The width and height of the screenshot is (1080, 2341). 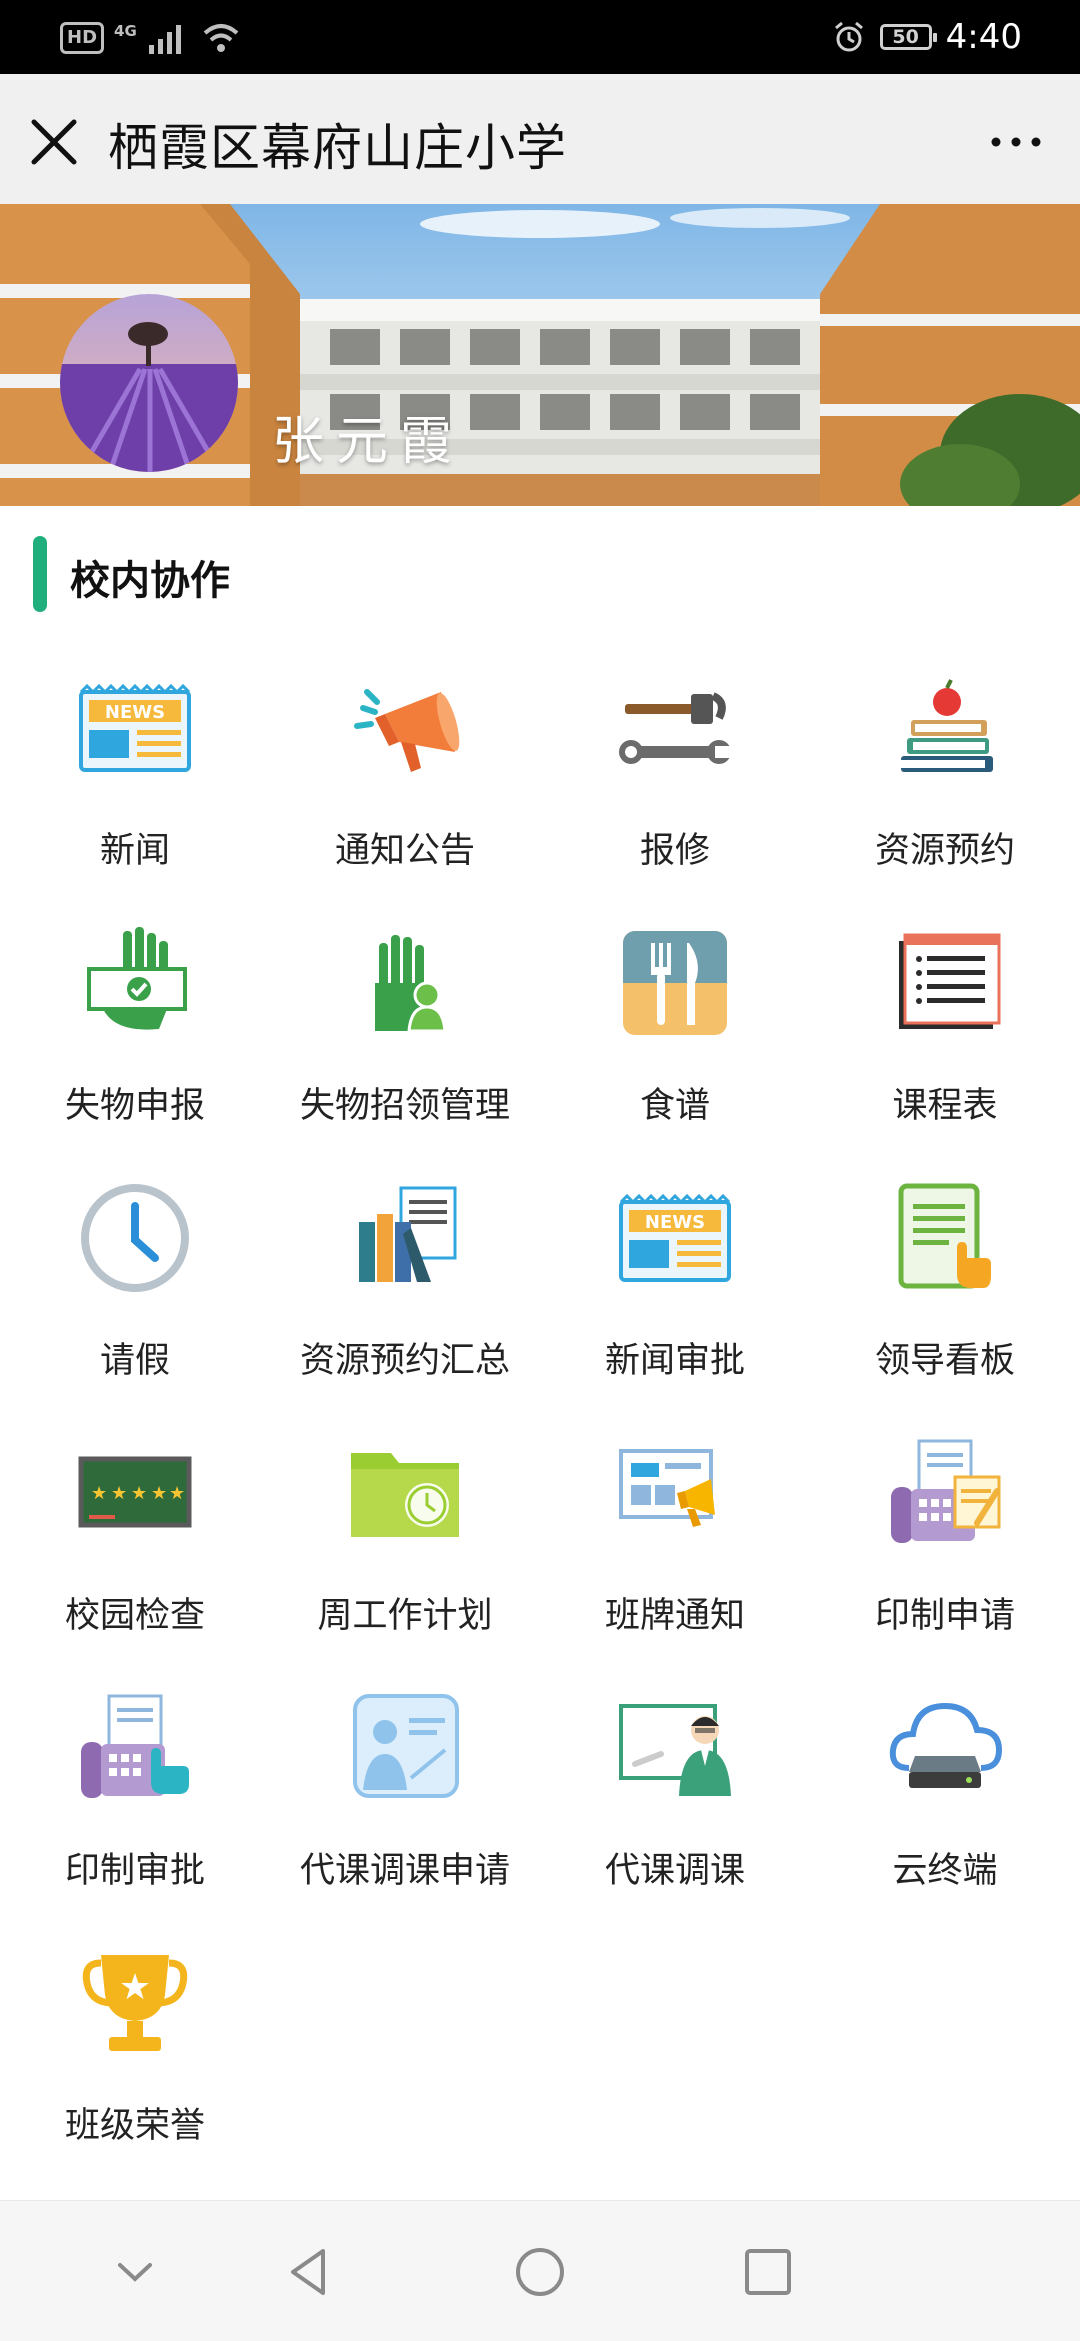 What do you see at coordinates (768, 2272) in the screenshot?
I see `recents-square-icon` at bounding box center [768, 2272].